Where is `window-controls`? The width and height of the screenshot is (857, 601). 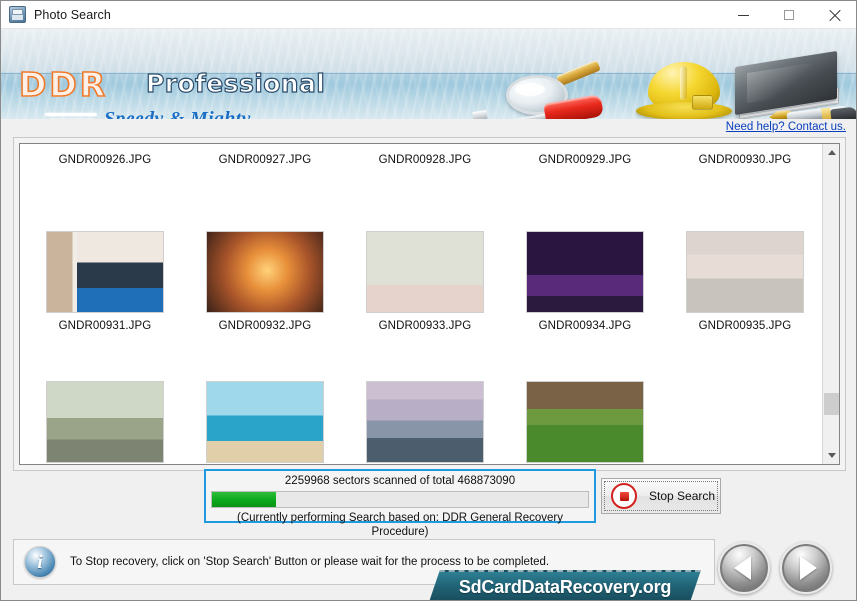 window-controls is located at coordinates (788, 15).